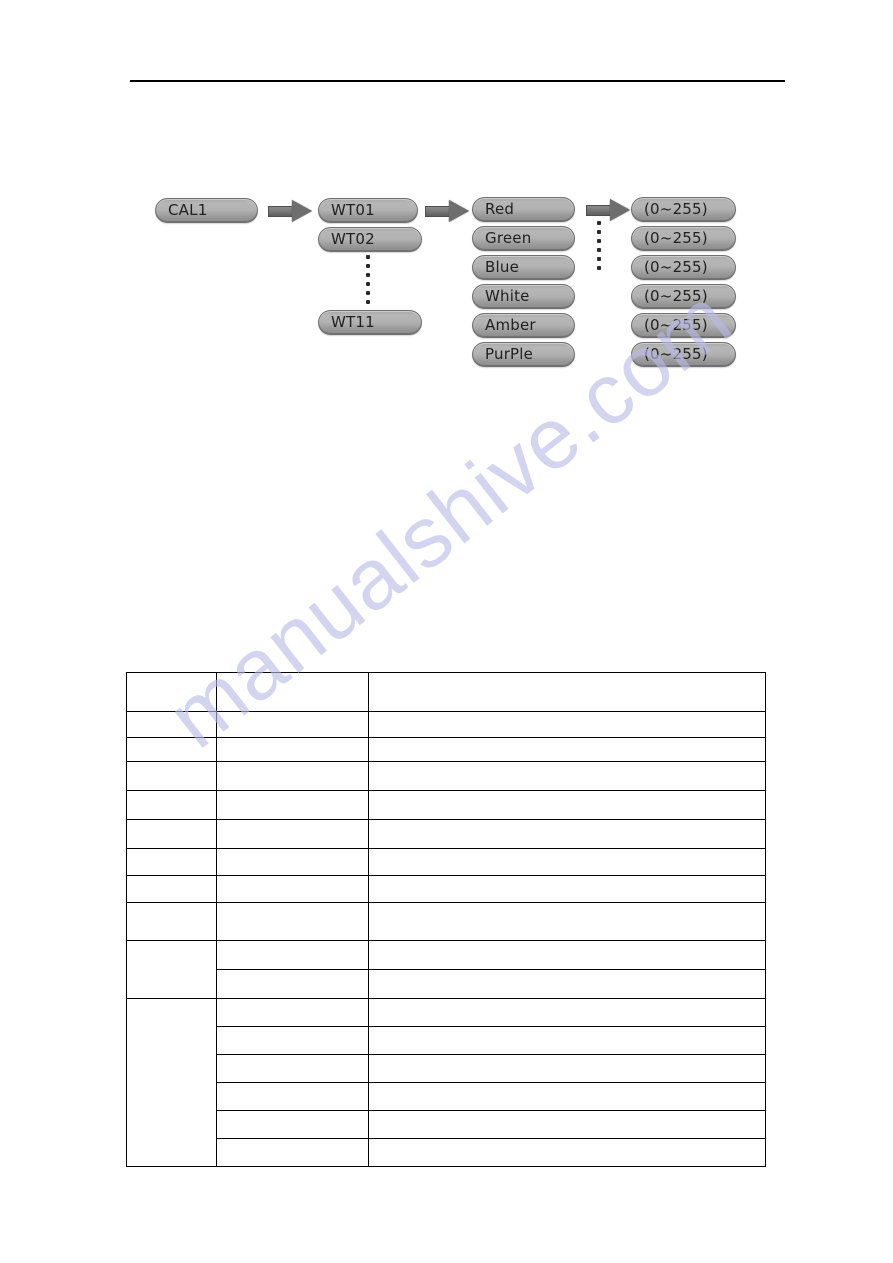 The image size is (893, 1263). I want to click on flow-node-blue: Blue, so click(523, 267).